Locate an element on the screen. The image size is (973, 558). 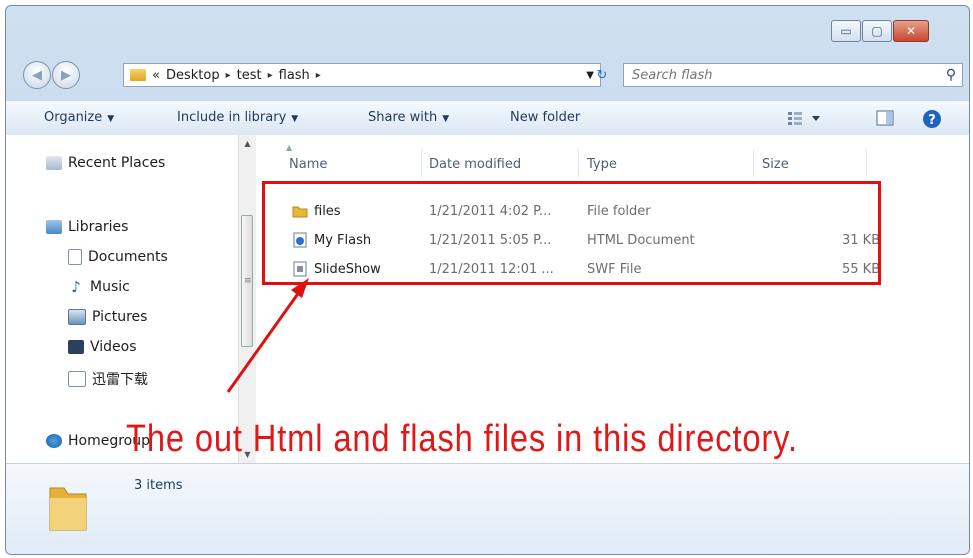
minimize-icon: ▭ is located at coordinates (846, 31).